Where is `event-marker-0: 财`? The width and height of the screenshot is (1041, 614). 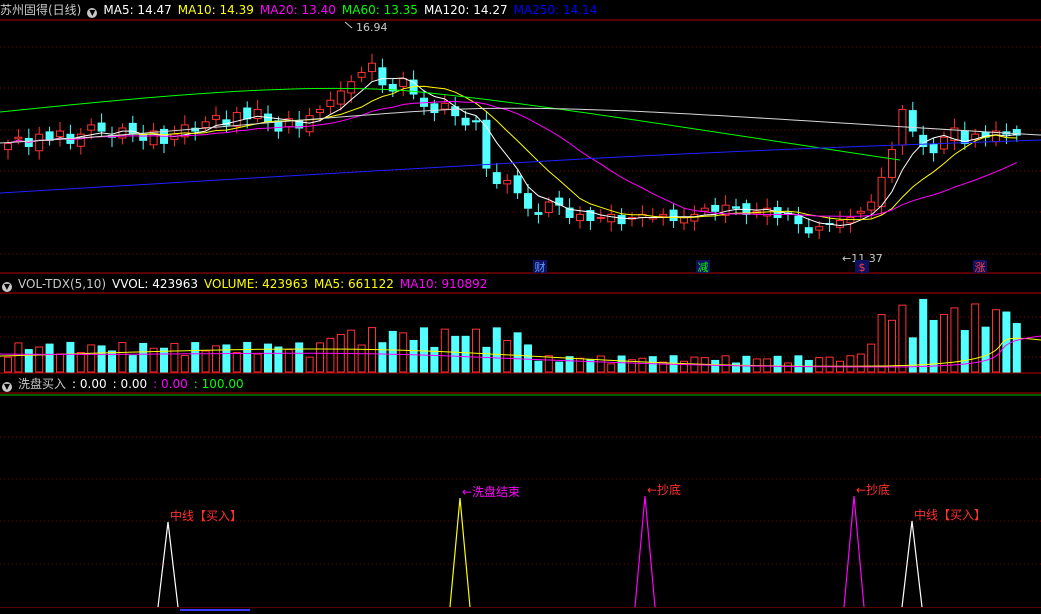
event-marker-0: 财 is located at coordinates (540, 267).